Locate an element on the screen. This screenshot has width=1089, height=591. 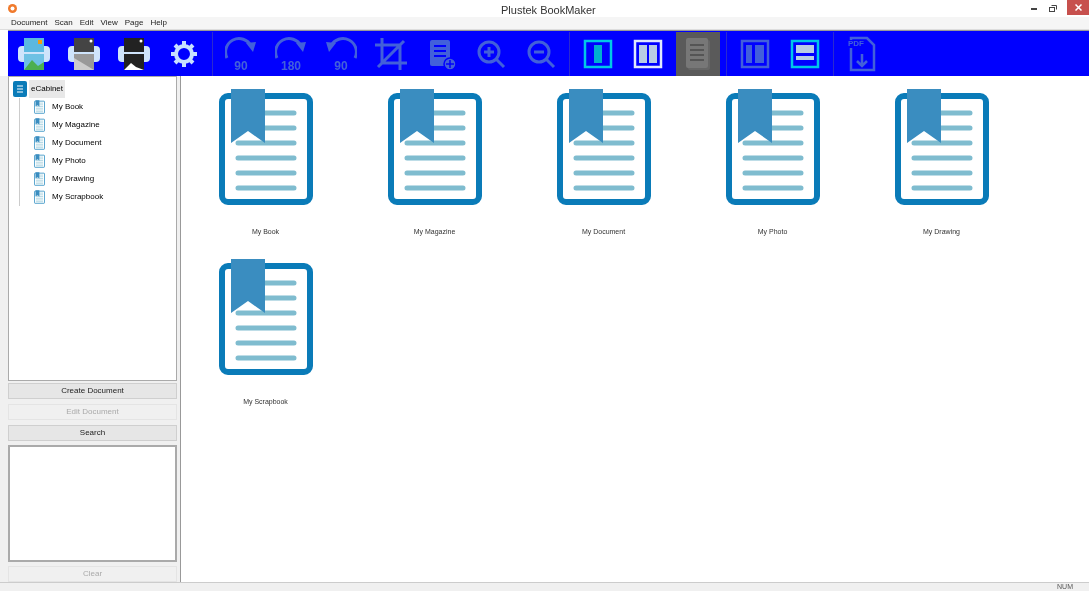
icon-label: PDF is located at coordinates (856, 43).